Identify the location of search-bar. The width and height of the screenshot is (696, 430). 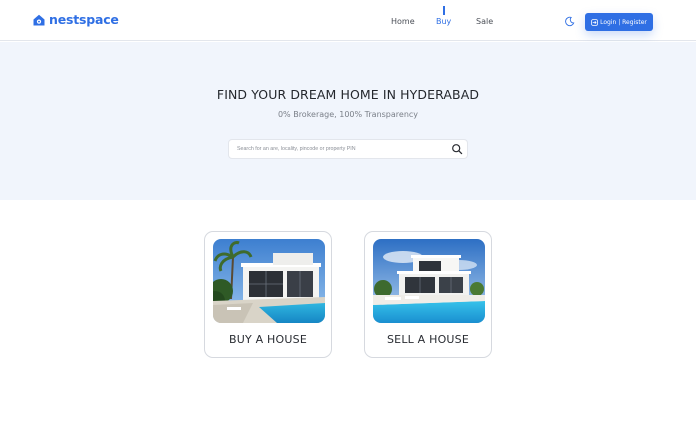
(348, 149).